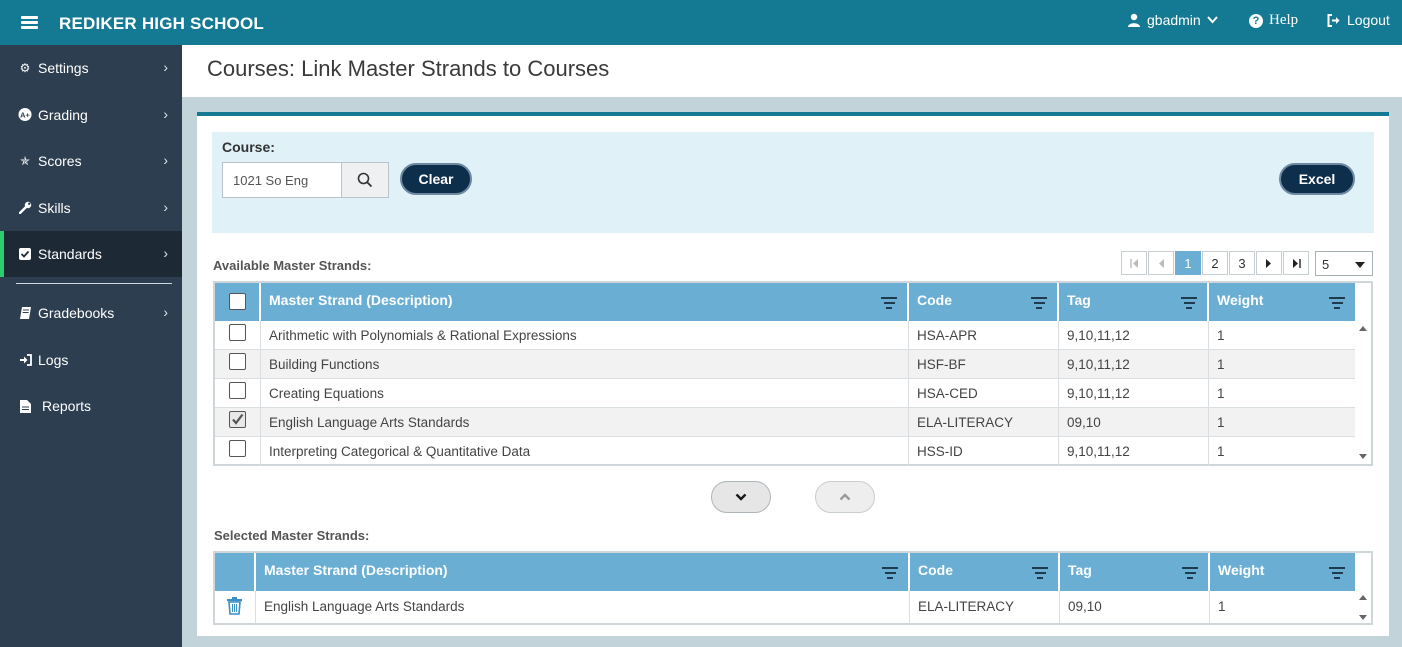  I want to click on question-circle-icon: ?, so click(1256, 20).